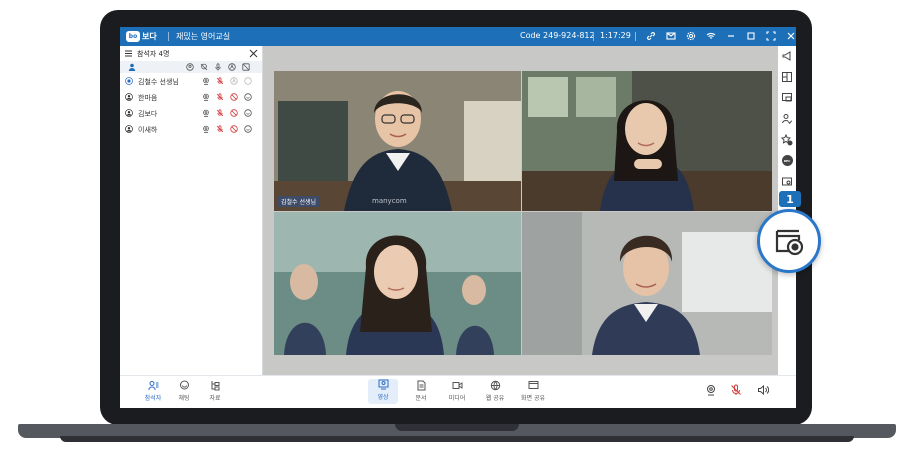 The image size is (914, 467). What do you see at coordinates (787, 56) in the screenshot?
I see `megaphone-icon` at bounding box center [787, 56].